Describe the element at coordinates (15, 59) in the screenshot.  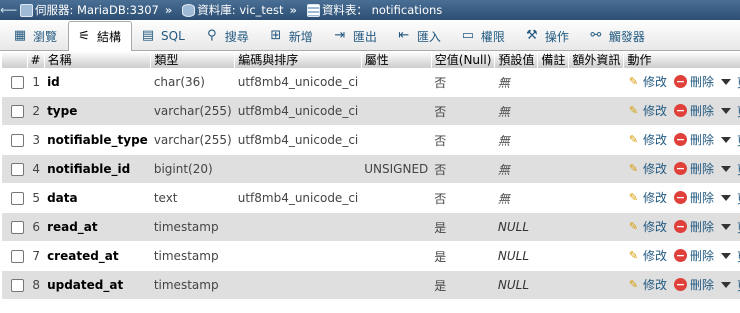
I see `header-checkbox-cell` at that location.